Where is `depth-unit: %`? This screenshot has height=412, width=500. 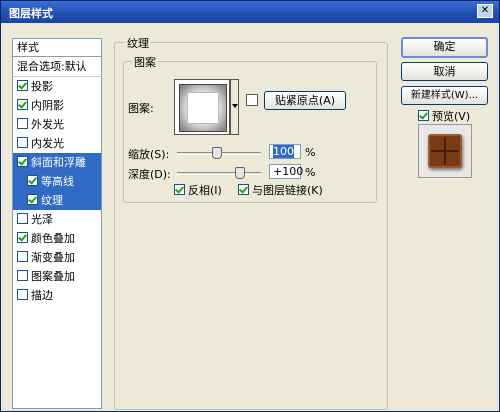 depth-unit: % is located at coordinates (310, 172).